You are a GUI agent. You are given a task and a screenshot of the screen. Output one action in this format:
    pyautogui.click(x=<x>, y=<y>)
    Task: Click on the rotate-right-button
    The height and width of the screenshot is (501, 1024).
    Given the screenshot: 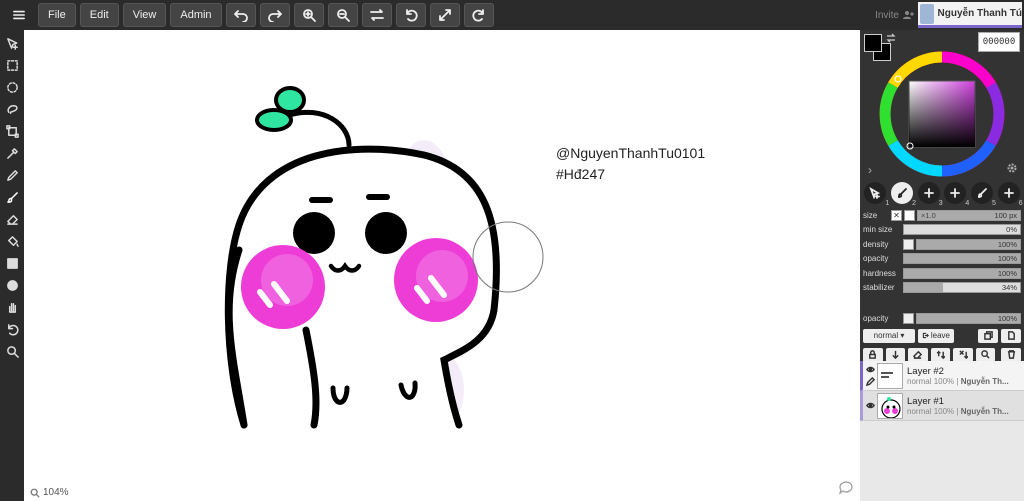 What is the action you would take?
    pyautogui.click(x=478, y=15)
    